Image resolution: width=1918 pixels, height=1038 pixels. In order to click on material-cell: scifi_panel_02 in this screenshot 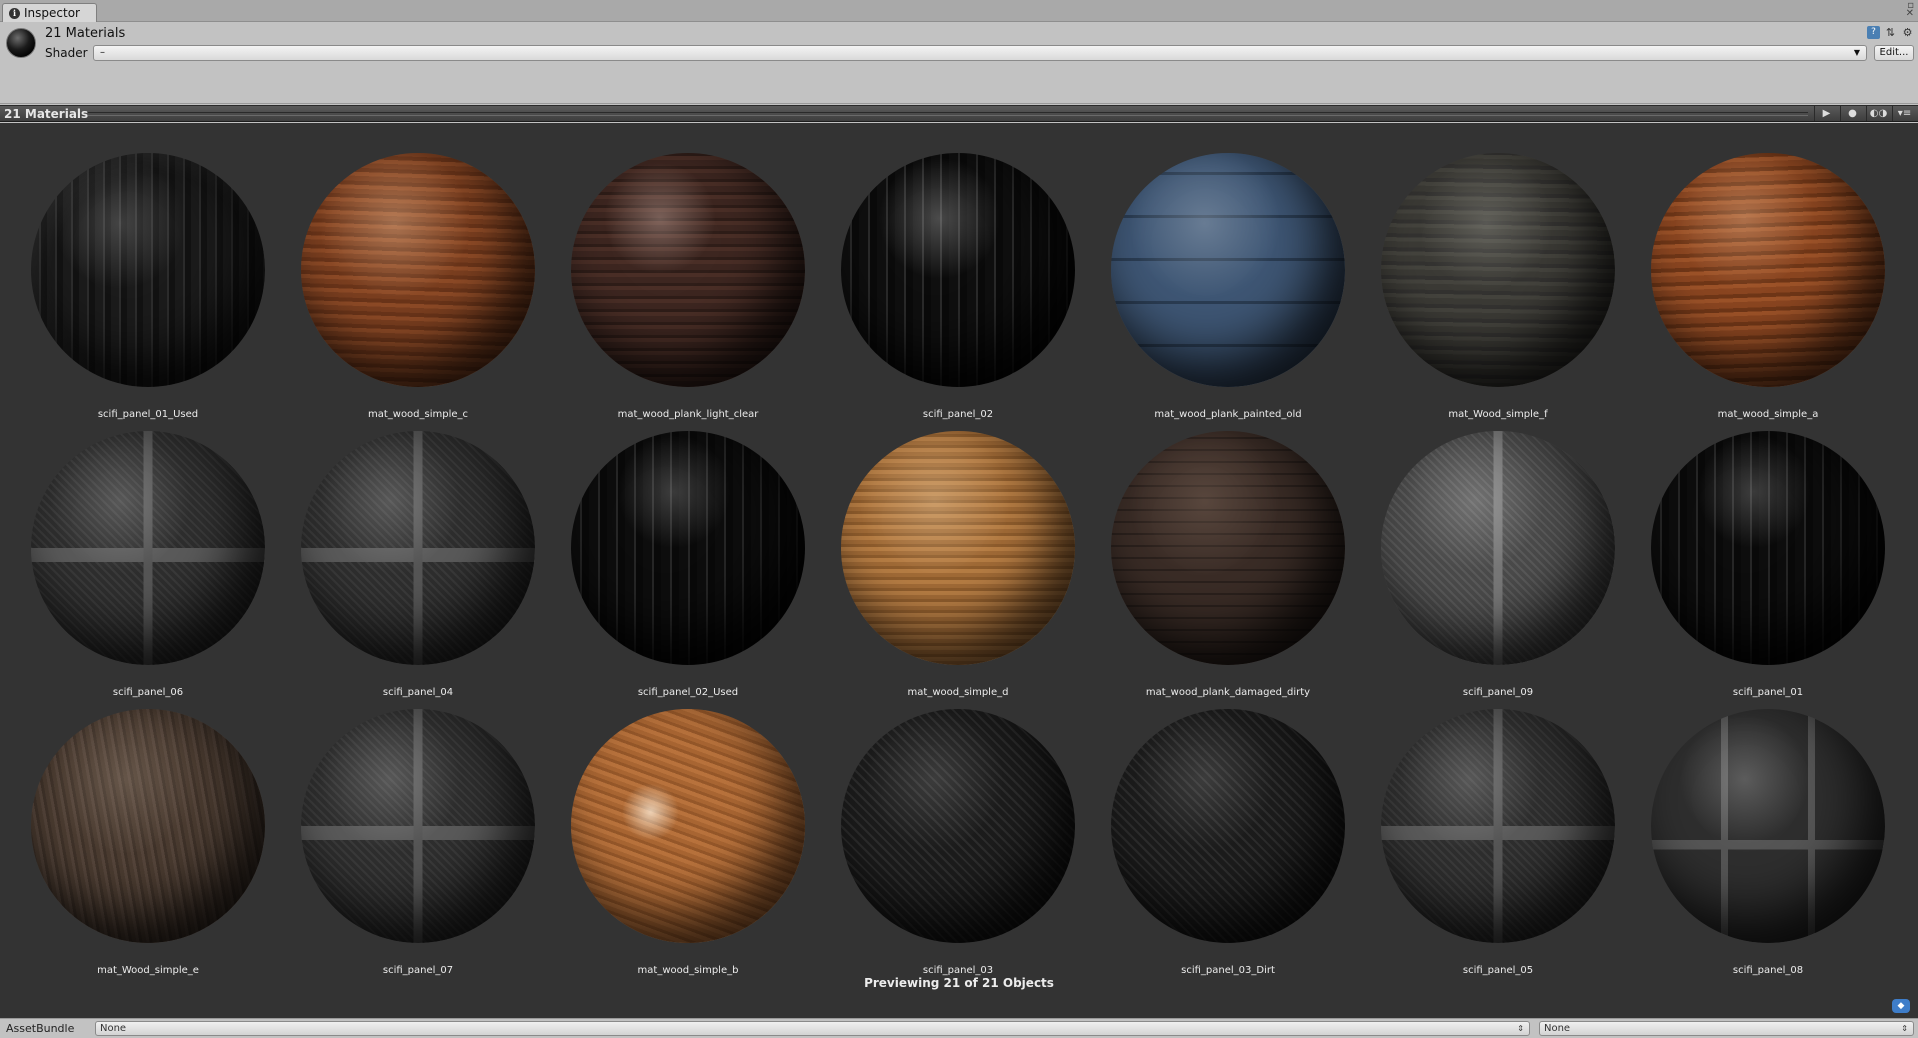, I will do `click(947, 272)`.